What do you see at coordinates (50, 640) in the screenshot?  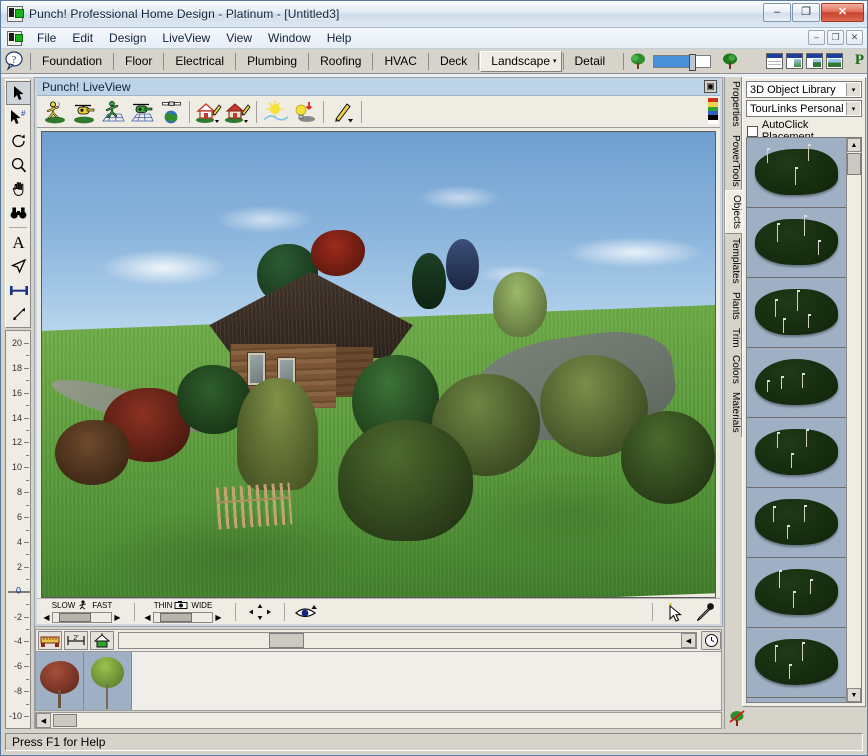 I see `ruler-measure-button` at bounding box center [50, 640].